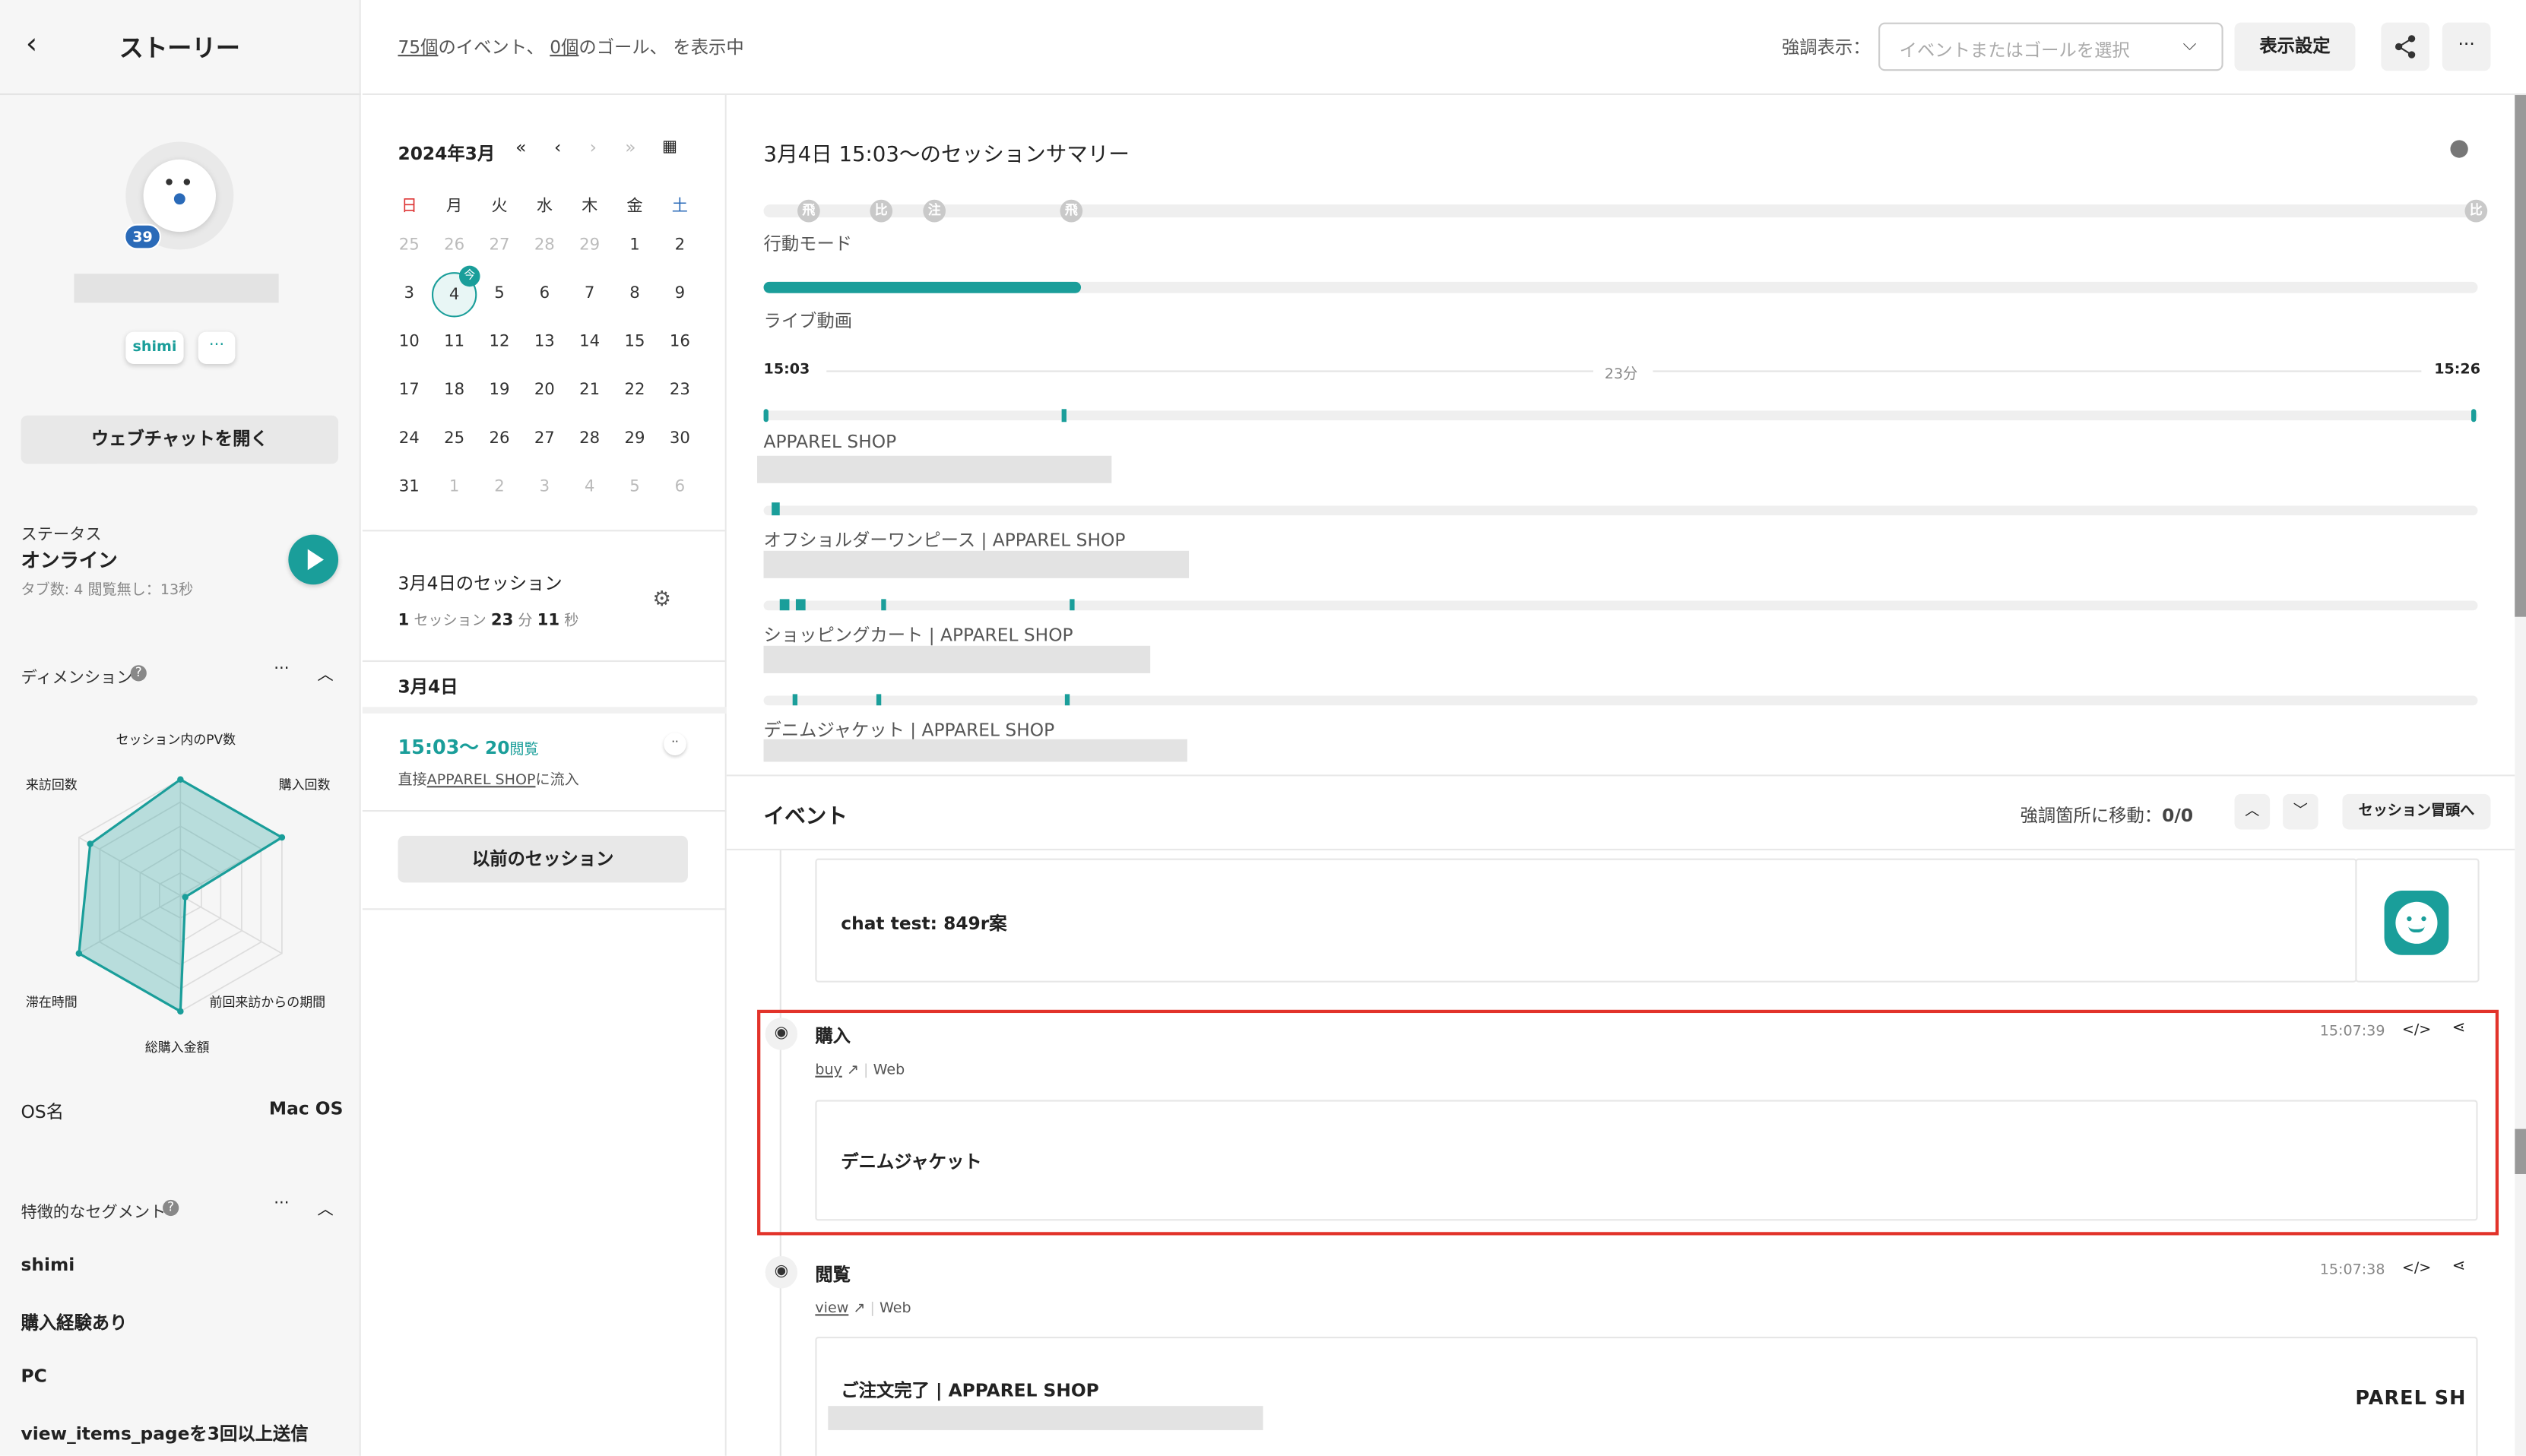 The height and width of the screenshot is (1456, 2526). What do you see at coordinates (2252, 811) in the screenshot?
I see `chevron-up-icon: ︿` at bounding box center [2252, 811].